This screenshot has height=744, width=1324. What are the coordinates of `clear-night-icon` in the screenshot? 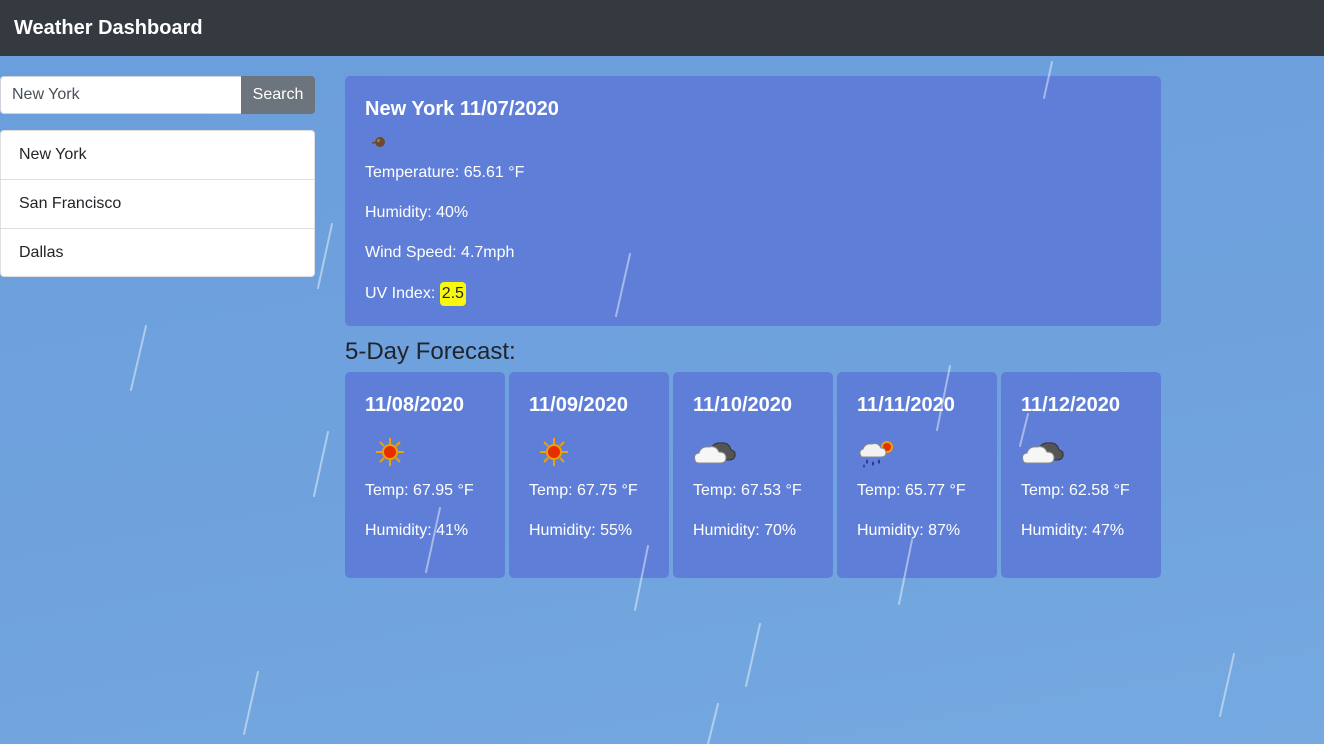 It's located at (753, 142).